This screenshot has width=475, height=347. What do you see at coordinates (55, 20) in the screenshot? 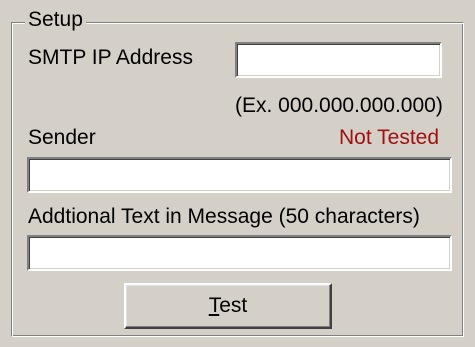
I see `setup-group-title: Setup` at bounding box center [55, 20].